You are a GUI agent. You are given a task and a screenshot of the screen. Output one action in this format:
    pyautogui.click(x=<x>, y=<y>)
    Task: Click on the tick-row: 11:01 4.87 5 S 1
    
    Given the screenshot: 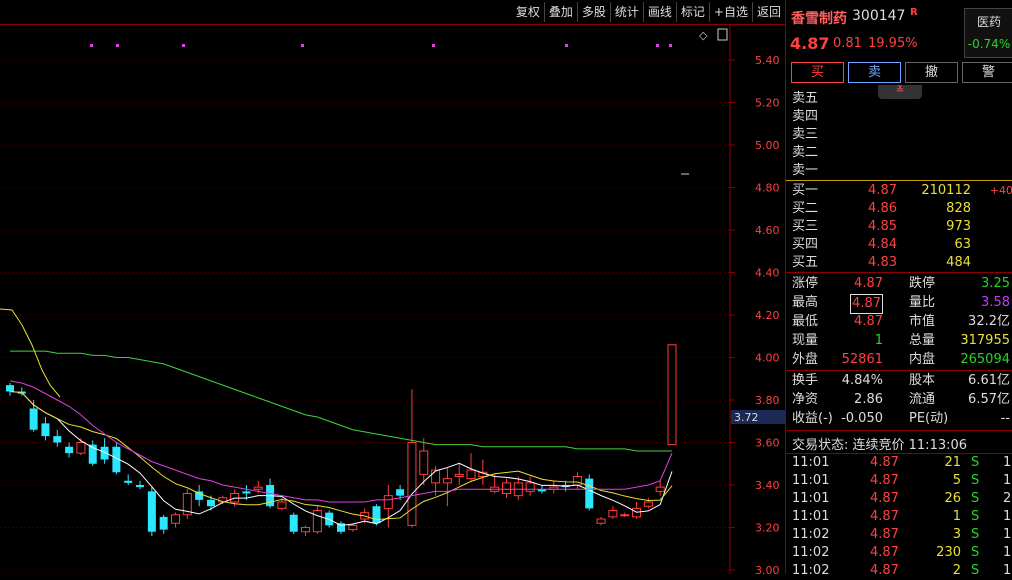 What is the action you would take?
    pyautogui.click(x=899, y=481)
    